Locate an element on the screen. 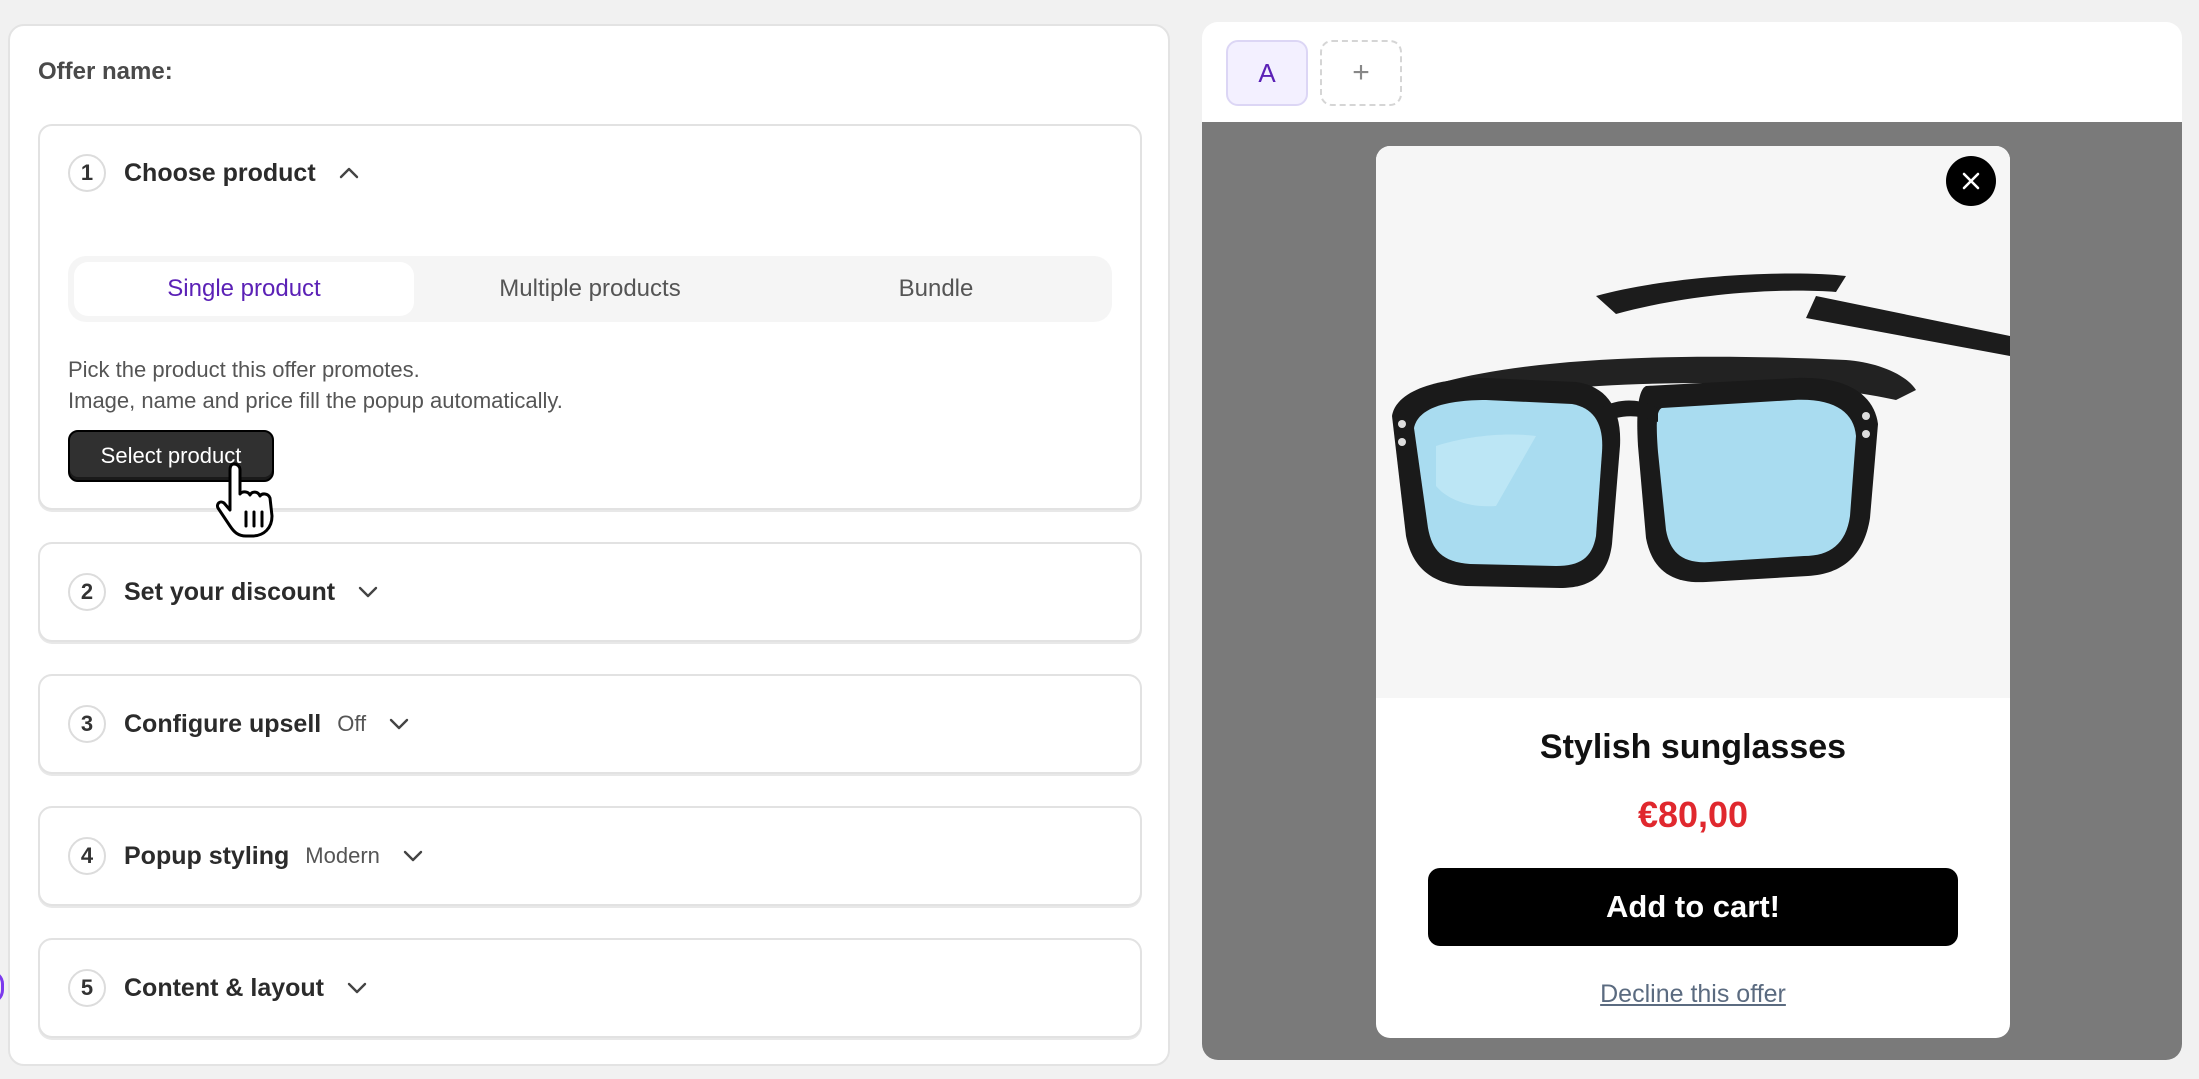  product-name: Stylish sunglasses is located at coordinates (1693, 747).